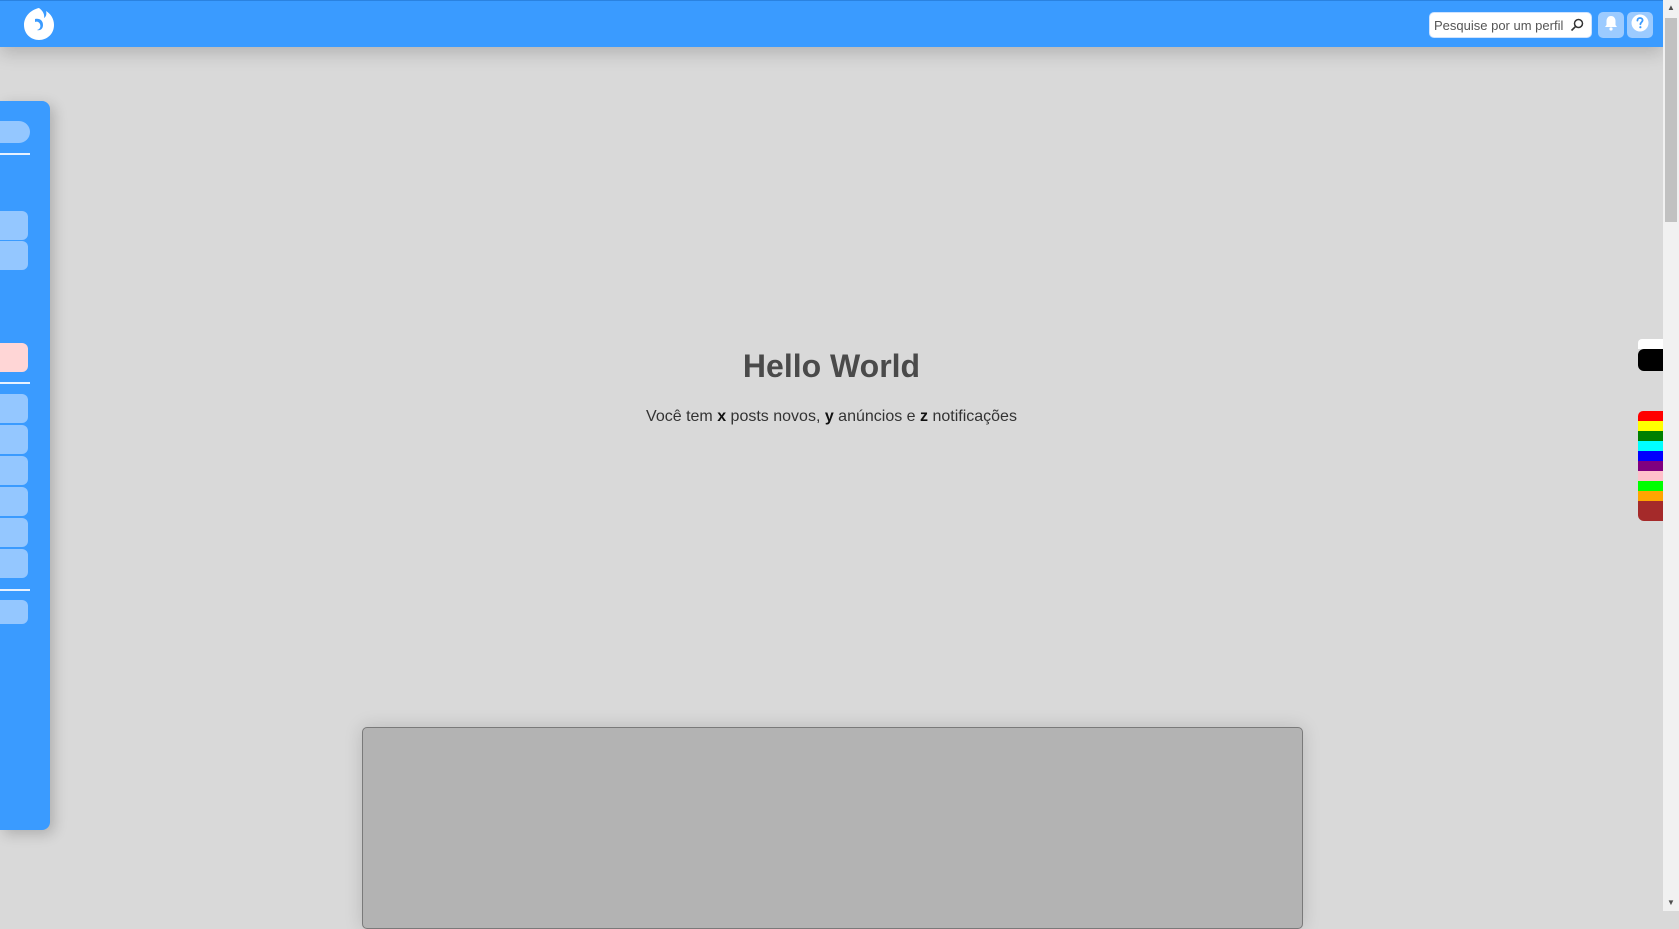  Describe the element at coordinates (682, 416) in the screenshot. I see `summary-text: Você tem` at that location.